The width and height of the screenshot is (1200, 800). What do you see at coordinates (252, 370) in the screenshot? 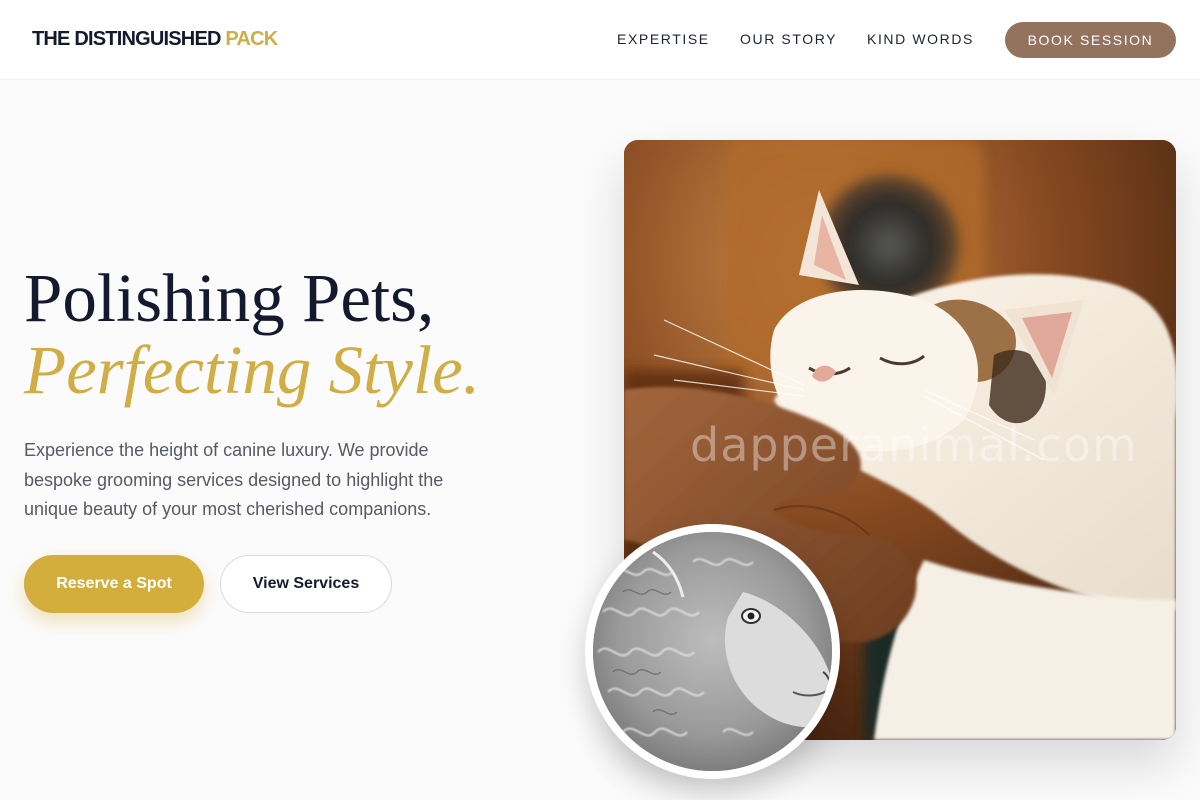
I see `hero-title-line2: Perfecting Style.` at bounding box center [252, 370].